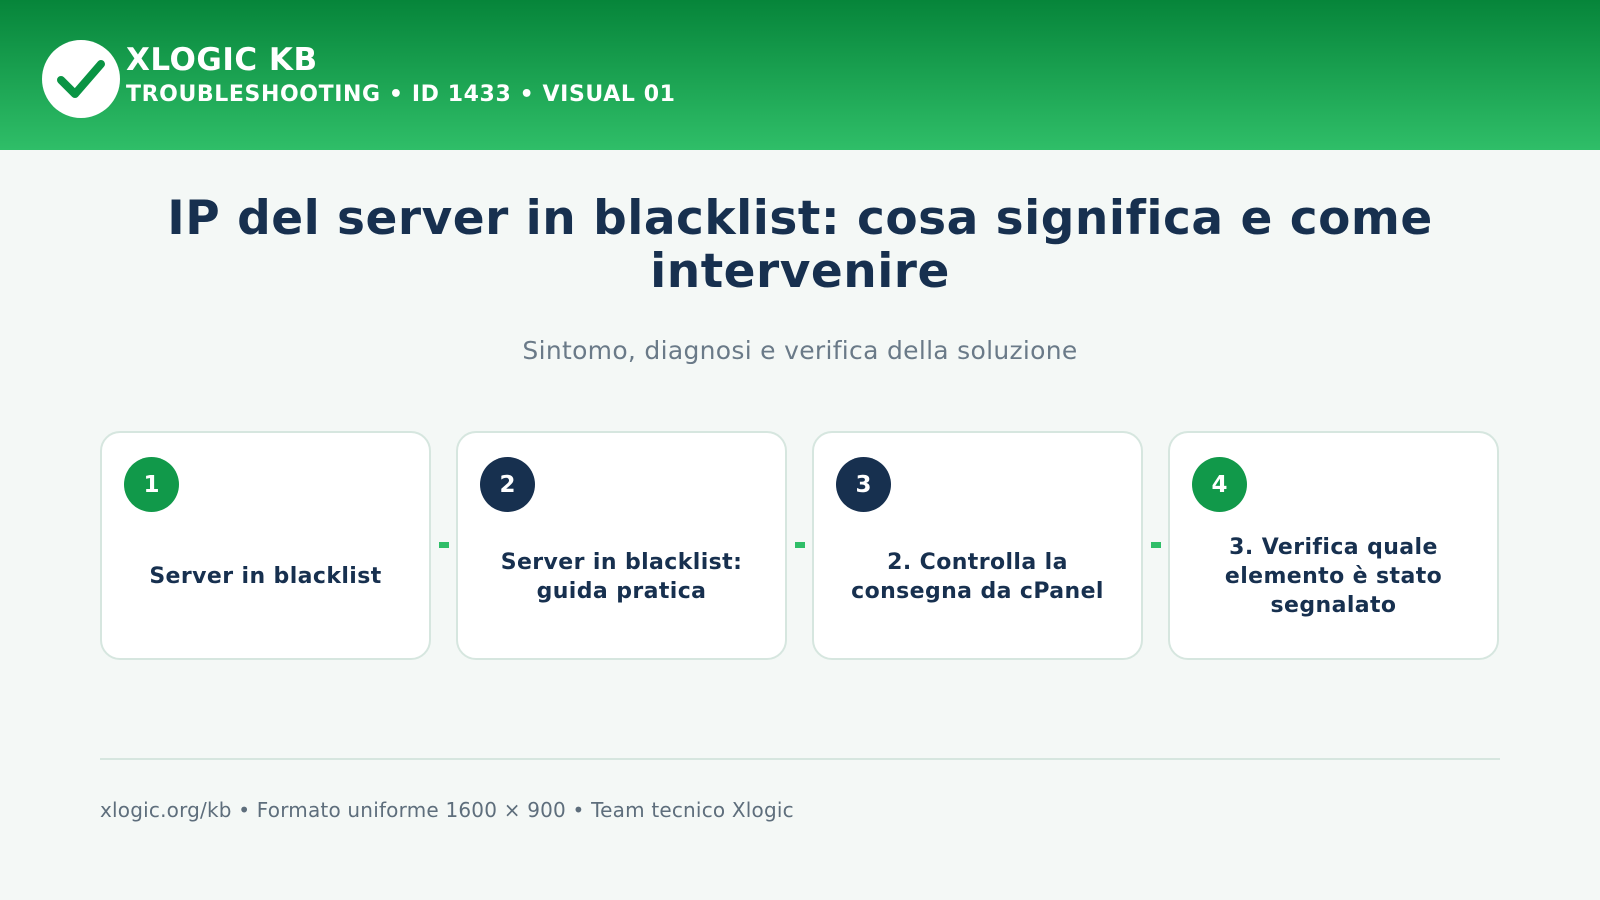 The width and height of the screenshot is (1600, 900). Describe the element at coordinates (151, 484) in the screenshot. I see `step-number-badge: 1` at that location.